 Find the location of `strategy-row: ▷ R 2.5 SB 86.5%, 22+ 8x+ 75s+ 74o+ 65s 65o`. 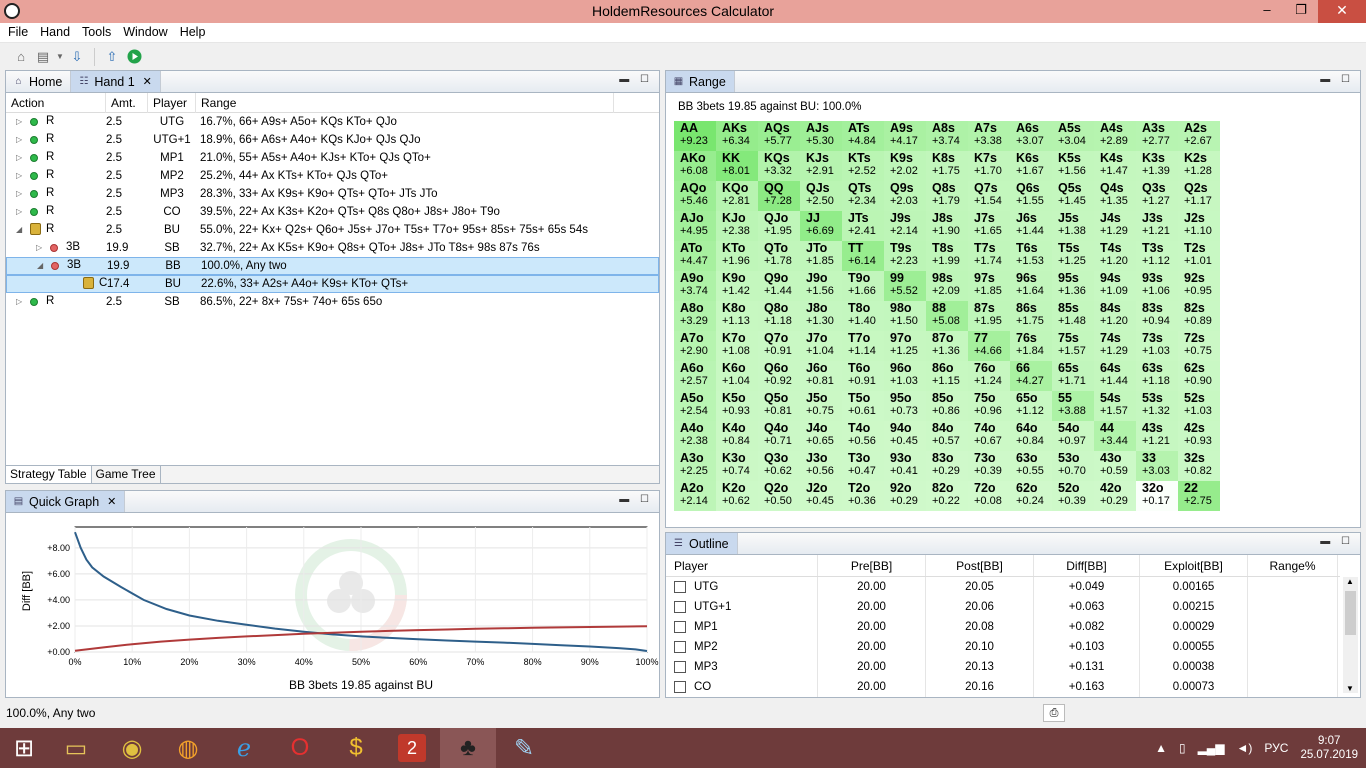

strategy-row: ▷ R 2.5 SB 86.5%, 22+ 8x+ 75s+ 74o+ 65s 65o is located at coordinates (332, 302).